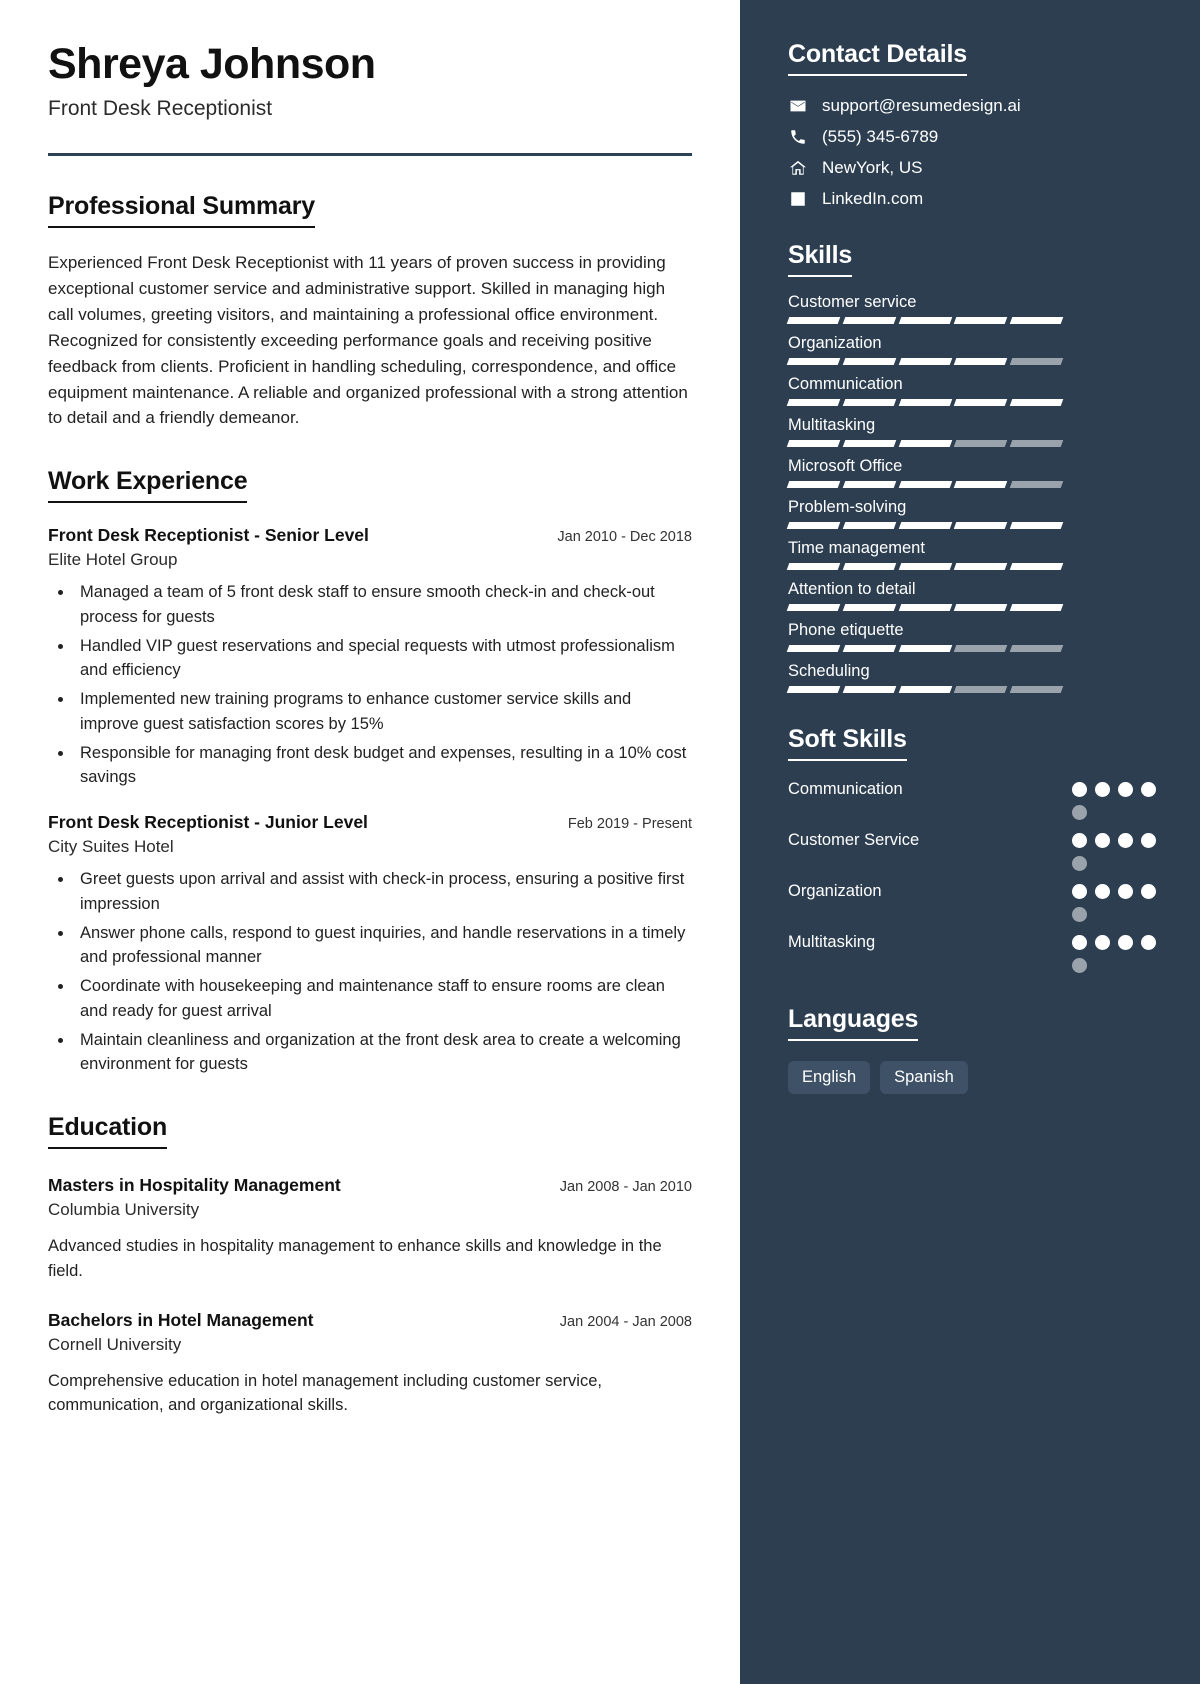  What do you see at coordinates (107, 1131) in the screenshot?
I see `section-title-education: Education` at bounding box center [107, 1131].